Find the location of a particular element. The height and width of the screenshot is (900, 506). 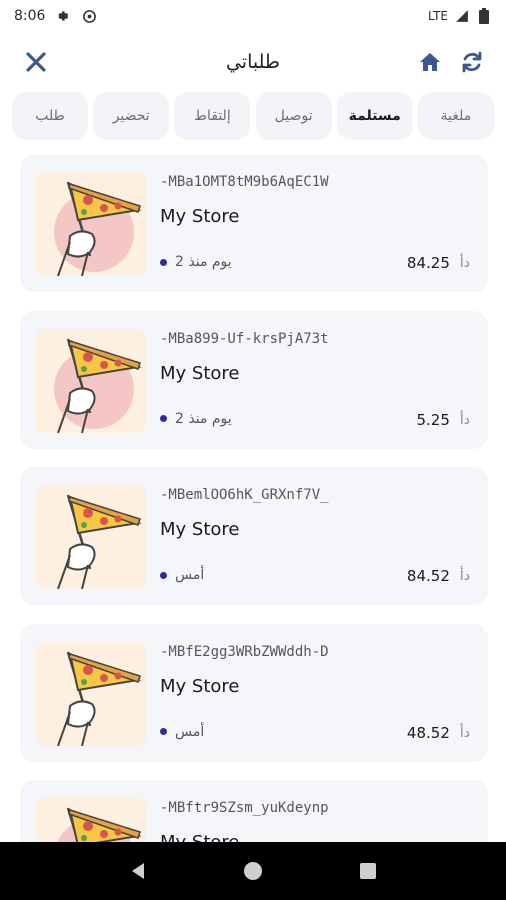

system-nav-bar is located at coordinates (253, 871).